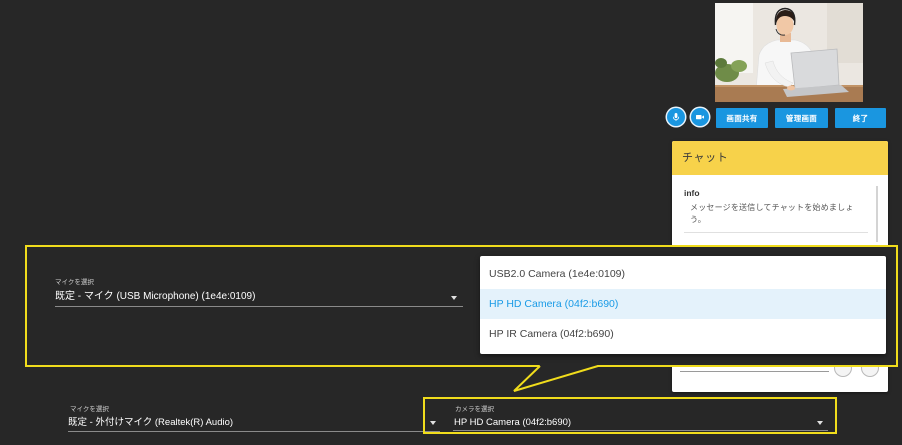 Image resolution: width=902 pixels, height=445 pixels. Describe the element at coordinates (860, 118) in the screenshot. I see `end-call-button: 終了` at that location.